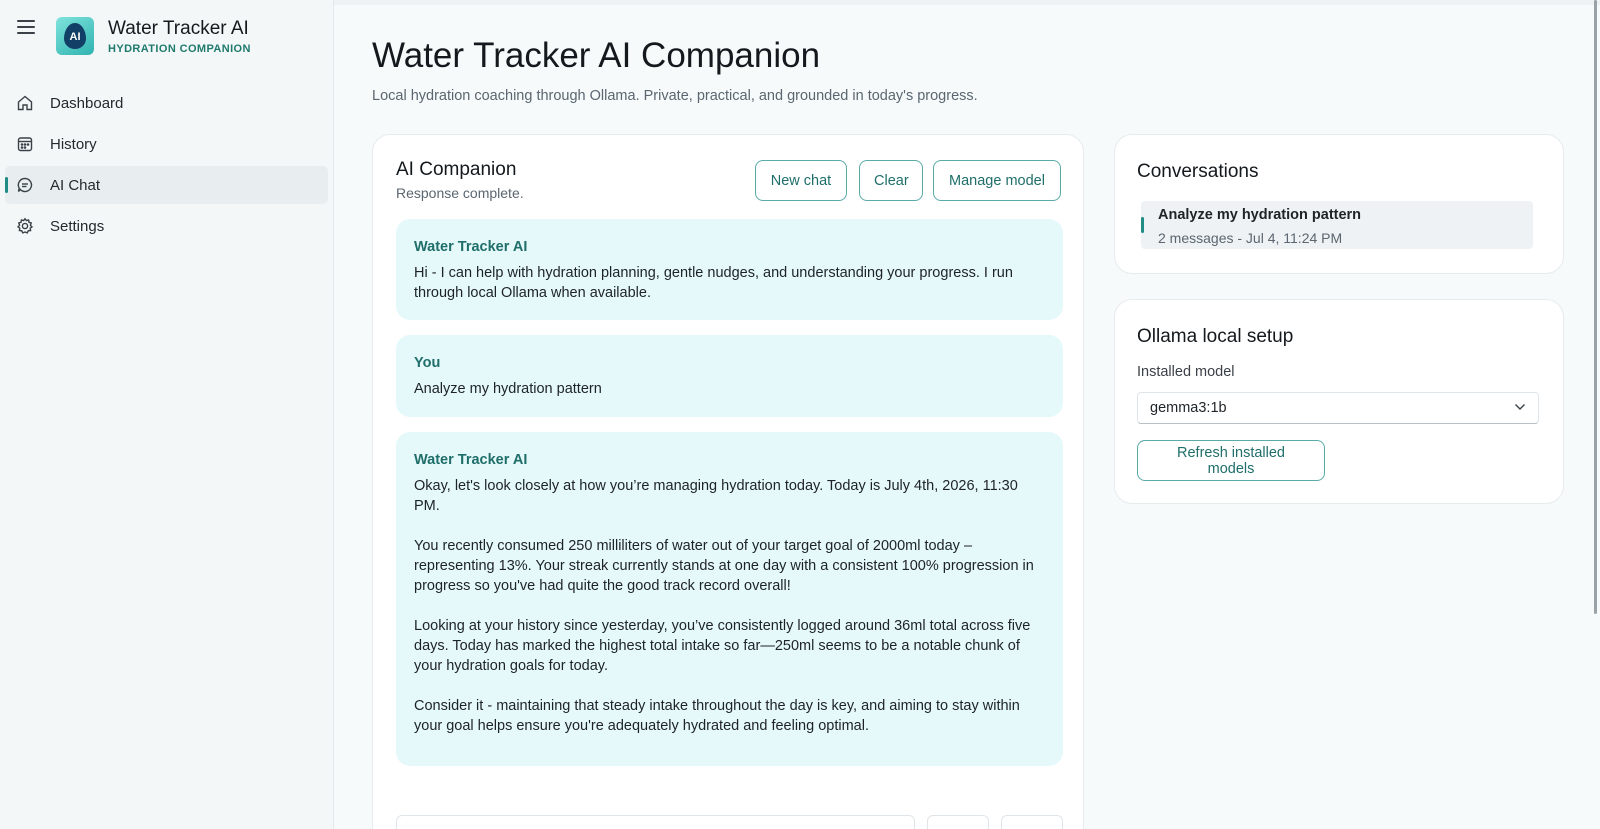 This screenshot has width=1600, height=829. Describe the element at coordinates (958, 822) in the screenshot. I see `composer-action-button` at that location.